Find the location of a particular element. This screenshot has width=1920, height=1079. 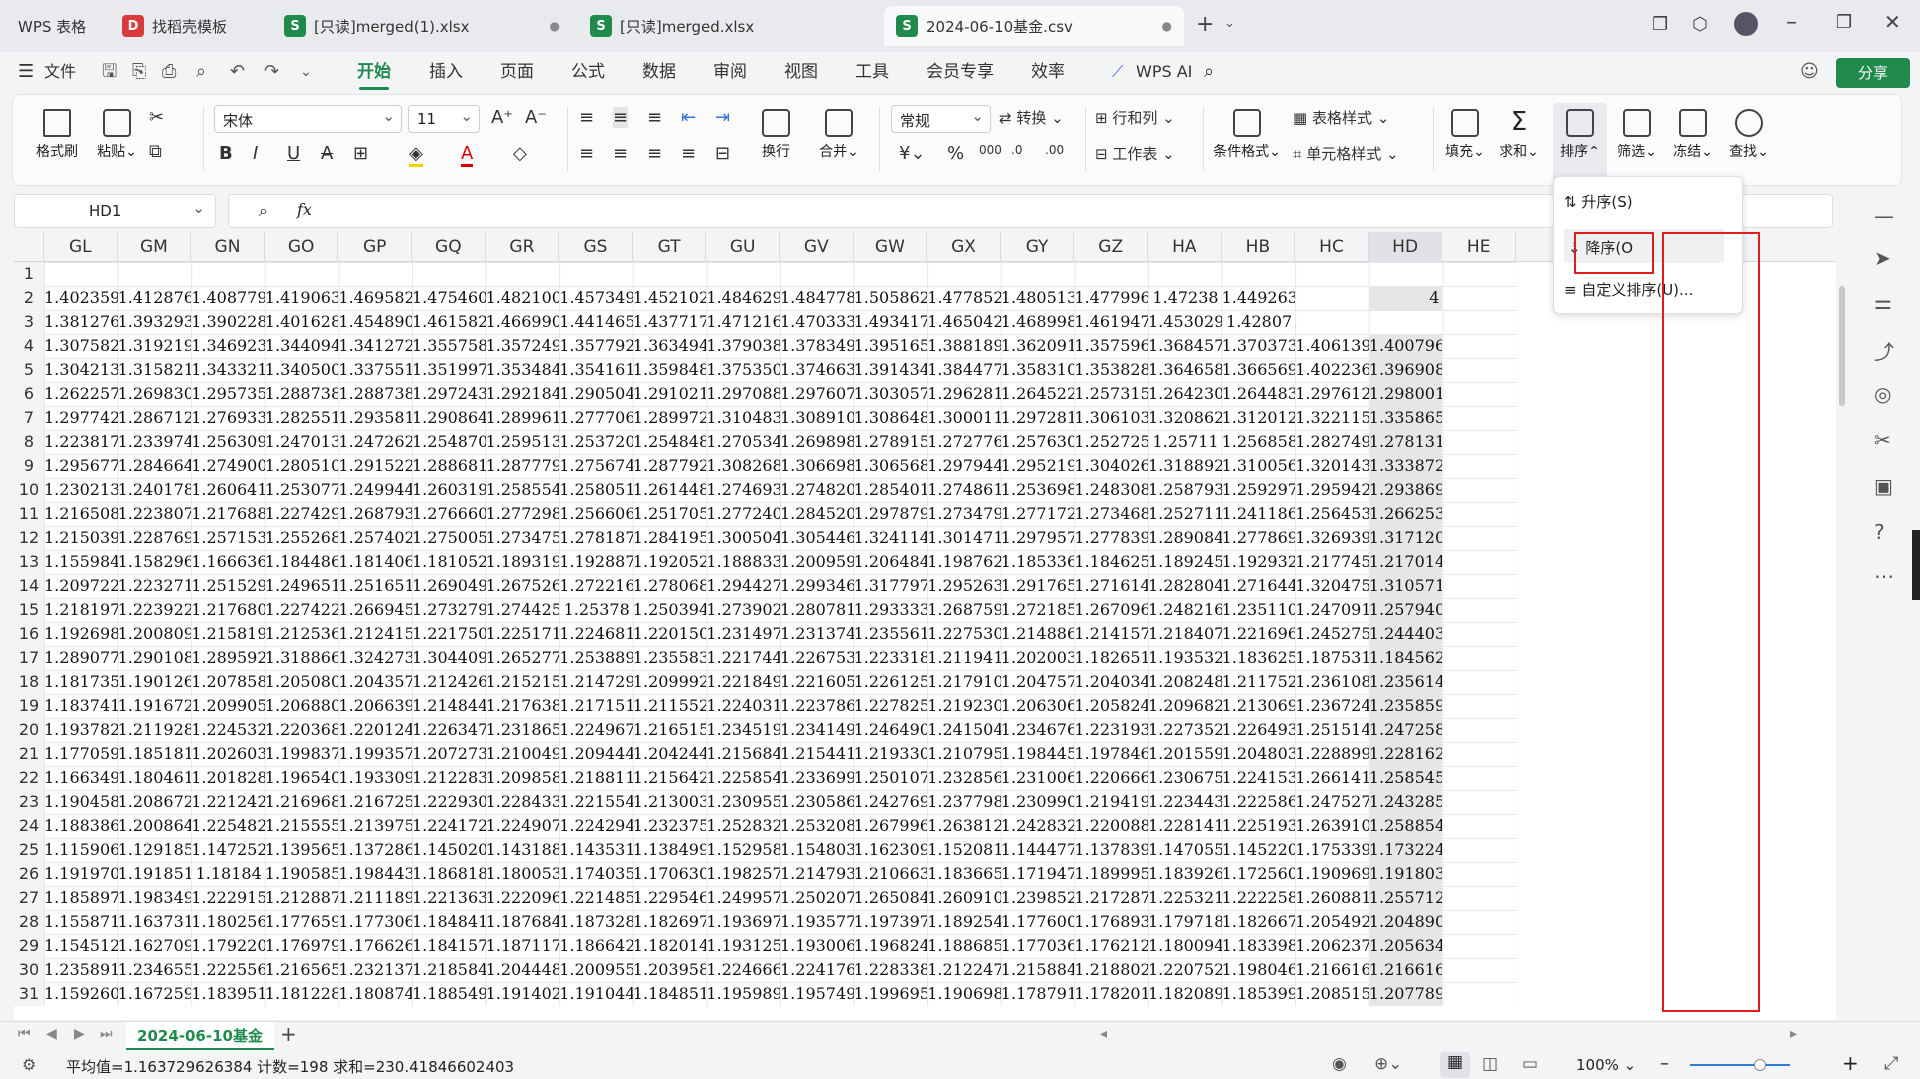

column-header-gu: GU is located at coordinates (743, 247).